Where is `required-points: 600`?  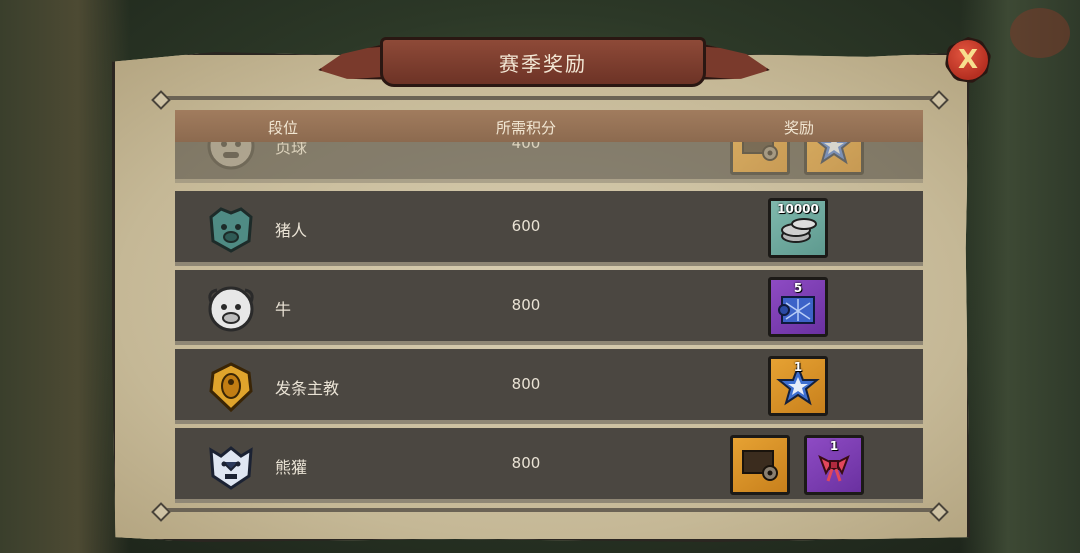 required-points: 600 is located at coordinates (526, 226).